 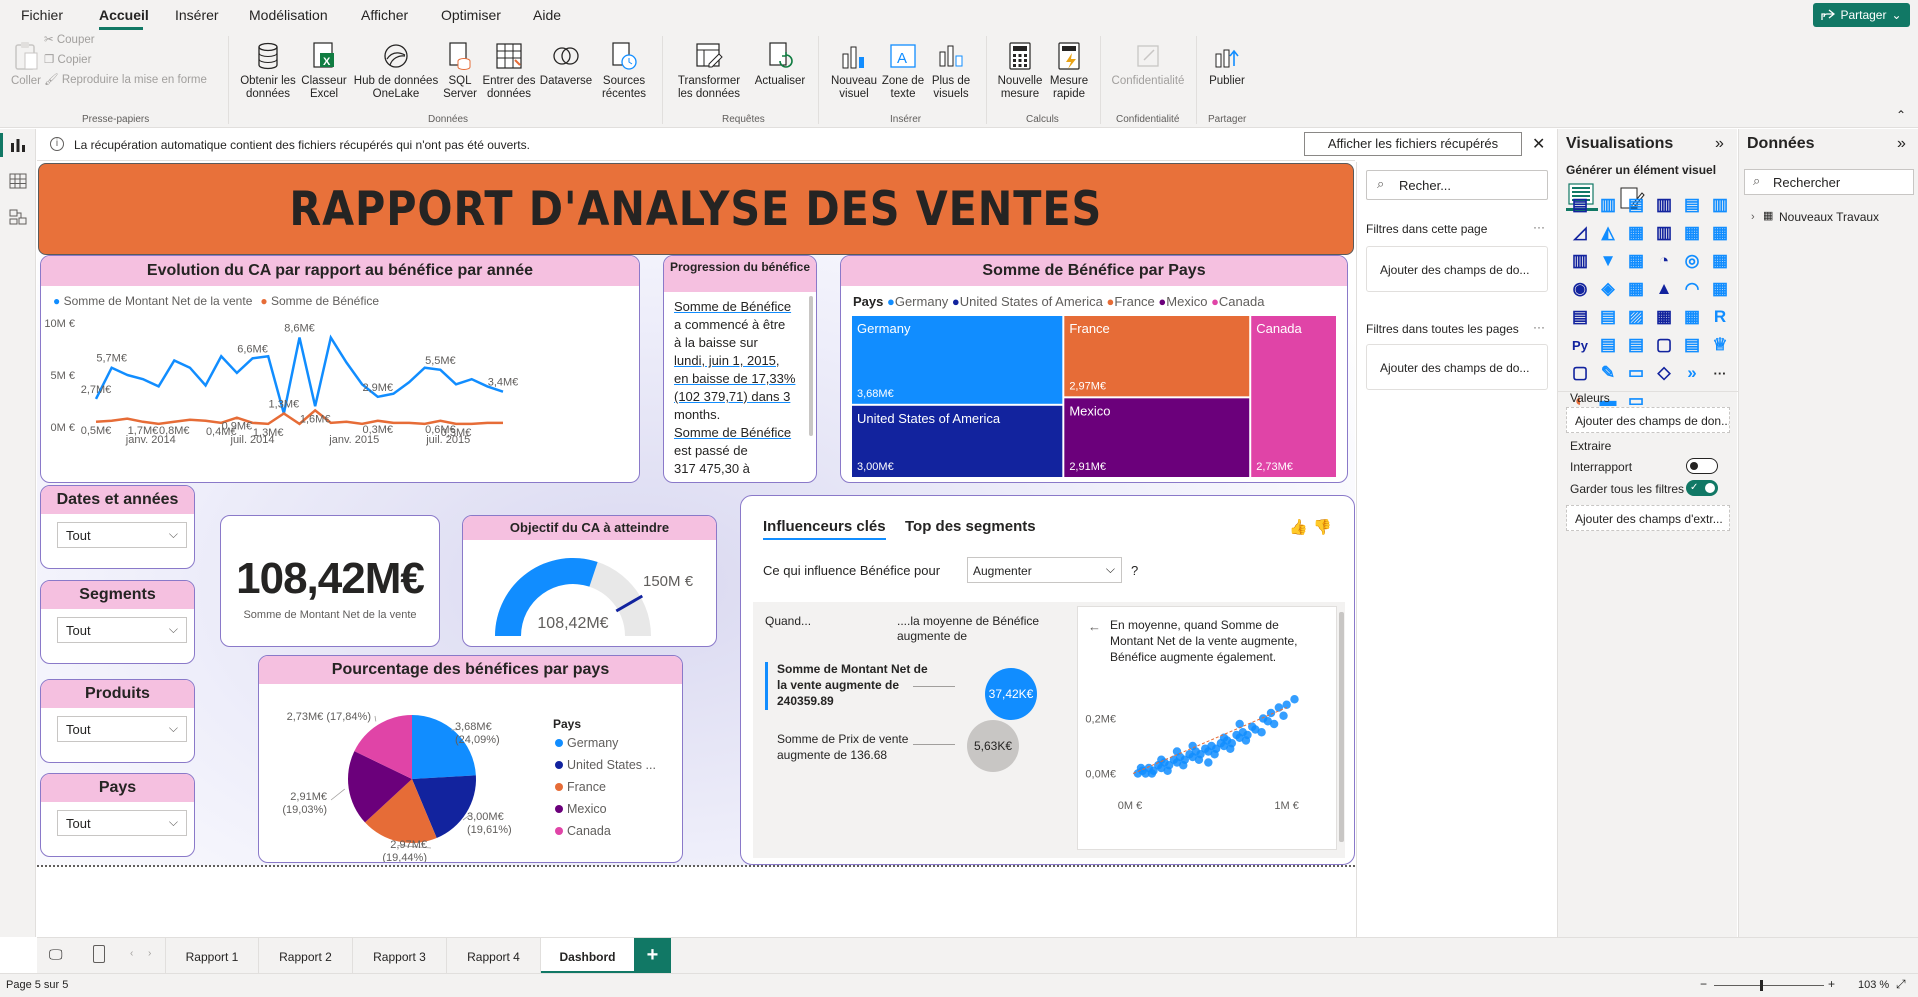 I want to click on back-arrow-icon: ←, so click(x=1094, y=626).